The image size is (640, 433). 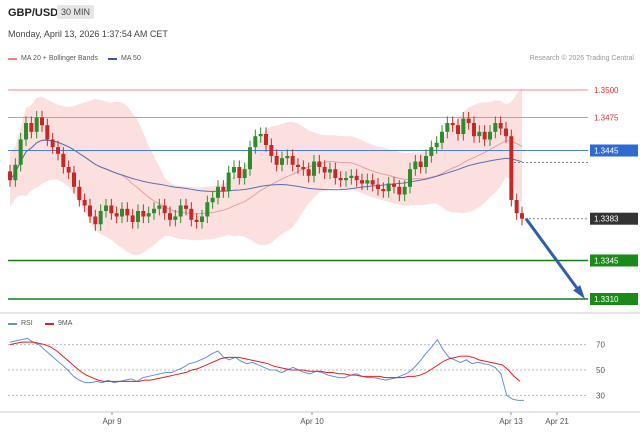 I want to click on x-tick-label: Apr 13, so click(x=511, y=421).